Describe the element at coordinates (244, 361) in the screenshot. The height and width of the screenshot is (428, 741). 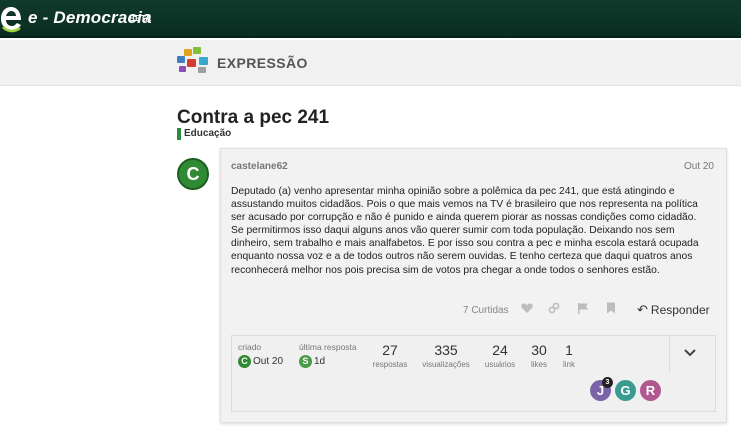
I see `created-avatar: C` at that location.